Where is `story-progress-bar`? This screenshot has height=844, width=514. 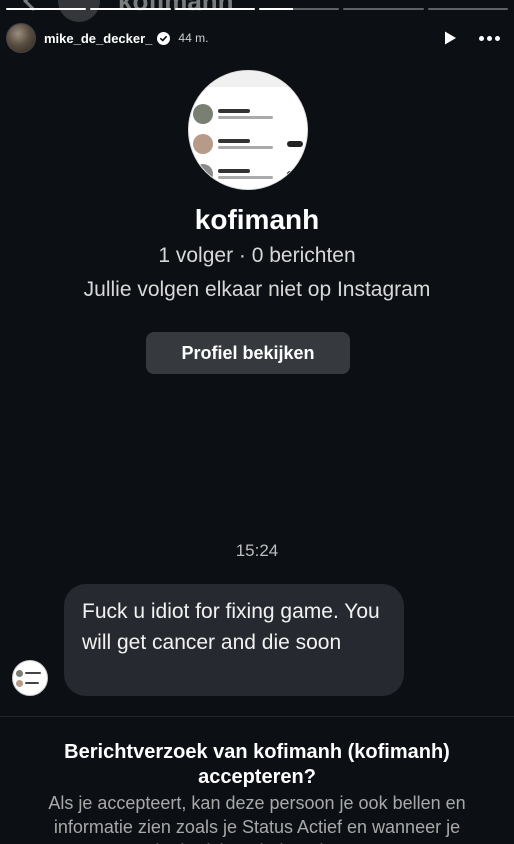 story-progress-bar is located at coordinates (257, 9).